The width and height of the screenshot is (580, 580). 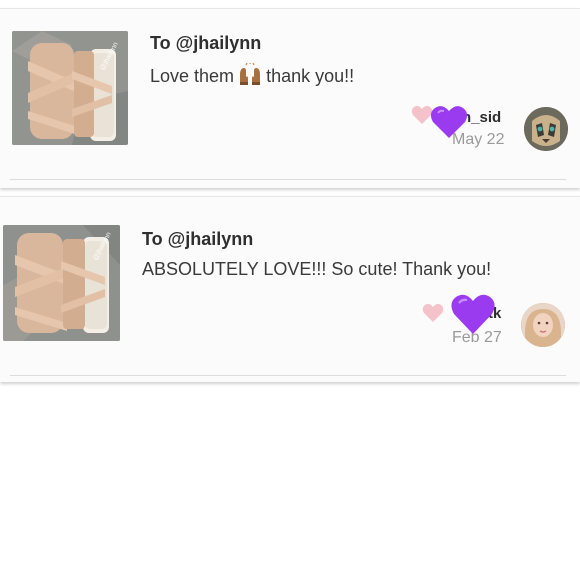 I want to click on review-message-text-2: thank you!!, so click(x=310, y=76).